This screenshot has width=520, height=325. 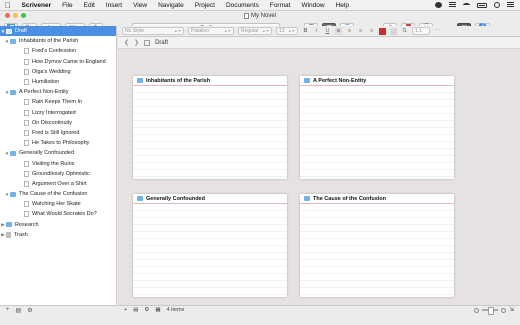 I want to click on zoom-in-icon, so click(x=504, y=310).